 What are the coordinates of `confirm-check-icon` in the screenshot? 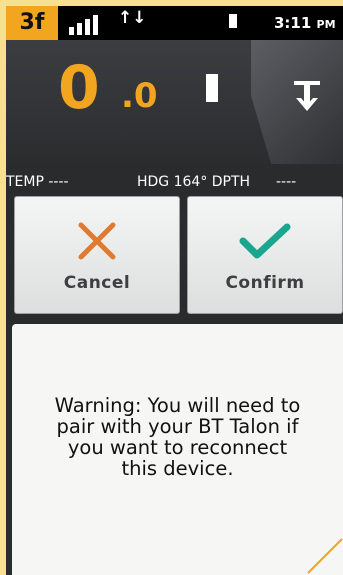 It's located at (265, 241).